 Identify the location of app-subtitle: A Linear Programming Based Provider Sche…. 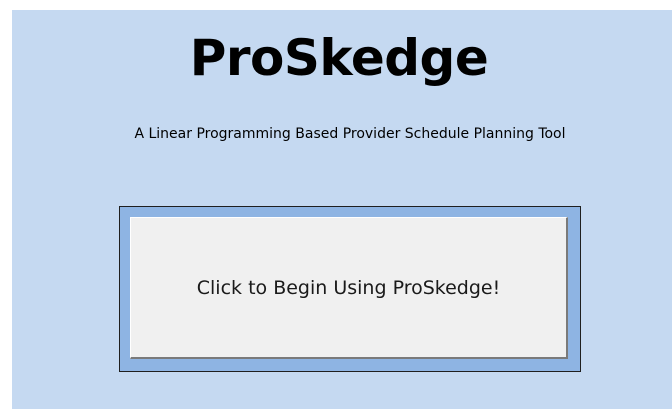
(350, 134).